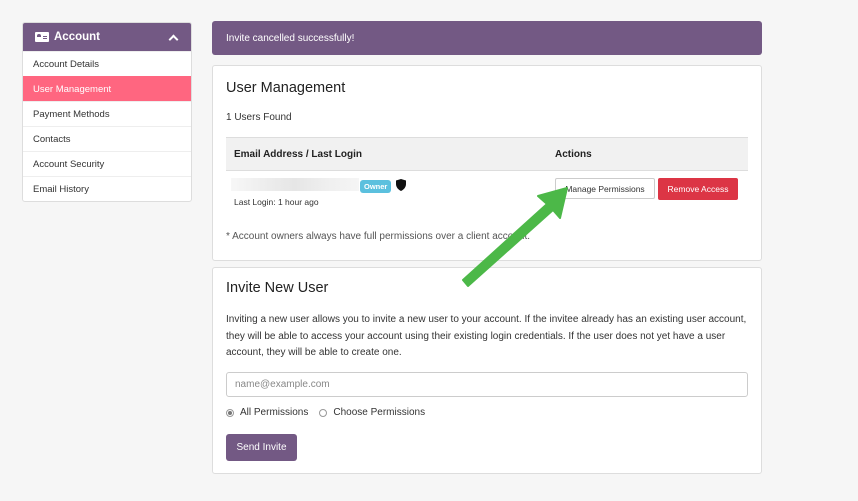  I want to click on success-alert: Invite cancelled successfully!, so click(487, 38).